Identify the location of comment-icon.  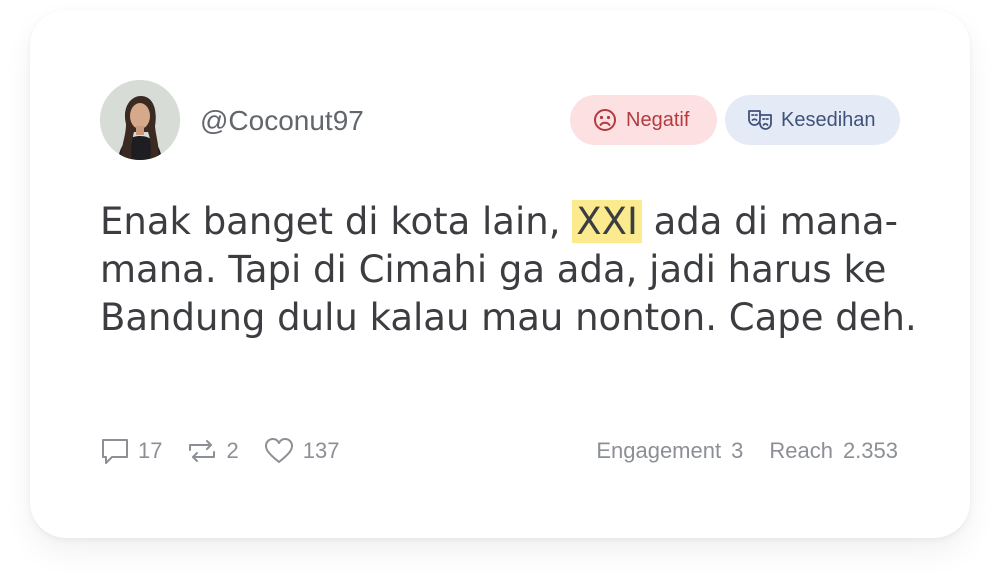
(115, 451).